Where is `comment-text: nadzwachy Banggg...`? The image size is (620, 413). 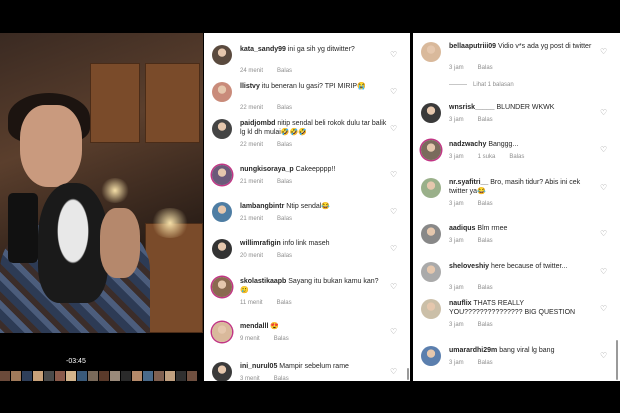
comment-text: nadzwachy Banggg... is located at coordinates (523, 144).